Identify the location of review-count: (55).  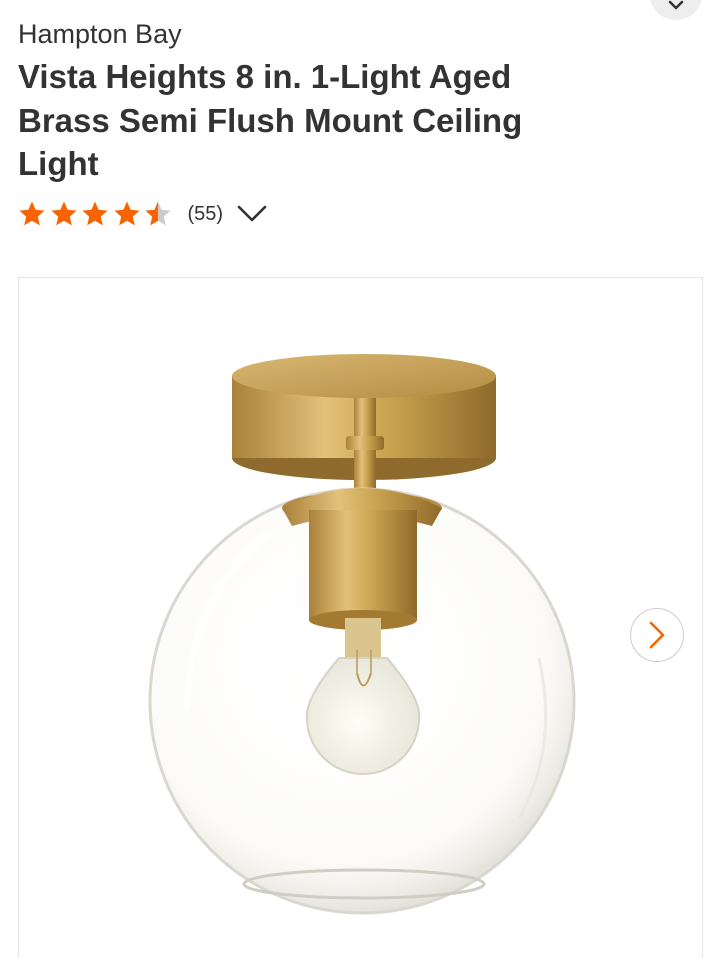
(206, 214).